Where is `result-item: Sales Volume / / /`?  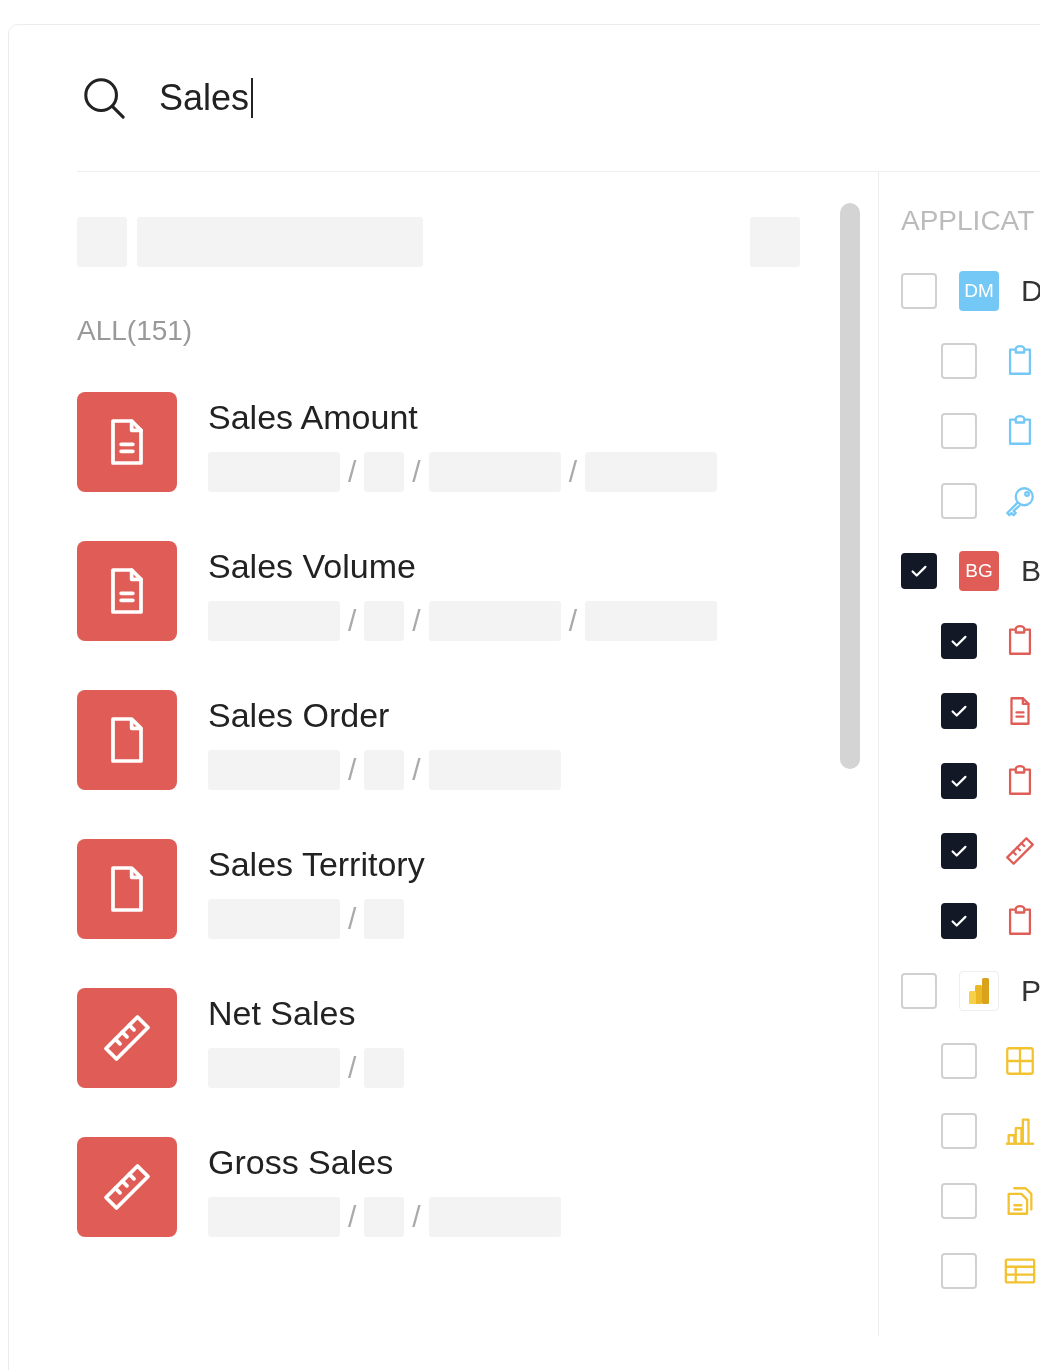
result-item: Sales Volume / / / is located at coordinates (438, 591).